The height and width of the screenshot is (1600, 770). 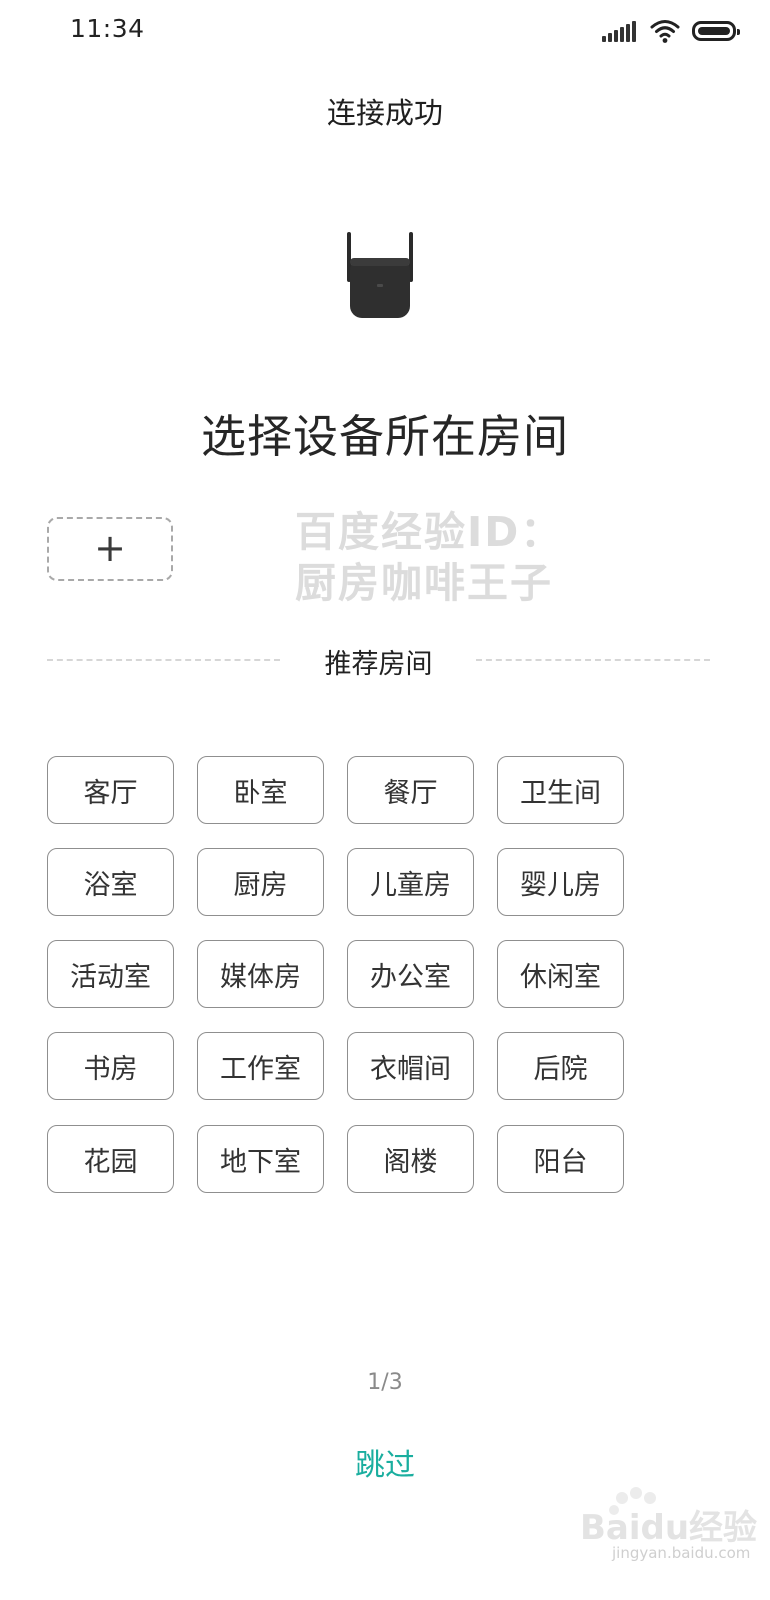 I want to click on room-chip: 后院, so click(x=560, y=1066).